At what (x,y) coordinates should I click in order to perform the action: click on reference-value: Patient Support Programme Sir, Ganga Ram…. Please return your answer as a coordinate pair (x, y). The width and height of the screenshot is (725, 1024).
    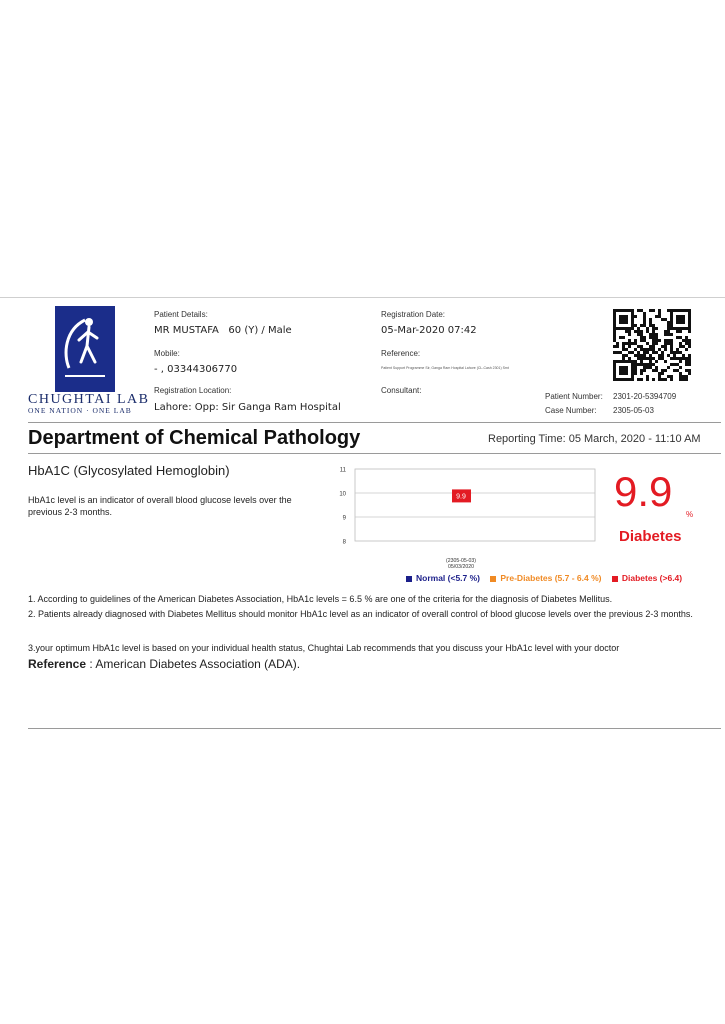
    Looking at the image, I should click on (445, 368).